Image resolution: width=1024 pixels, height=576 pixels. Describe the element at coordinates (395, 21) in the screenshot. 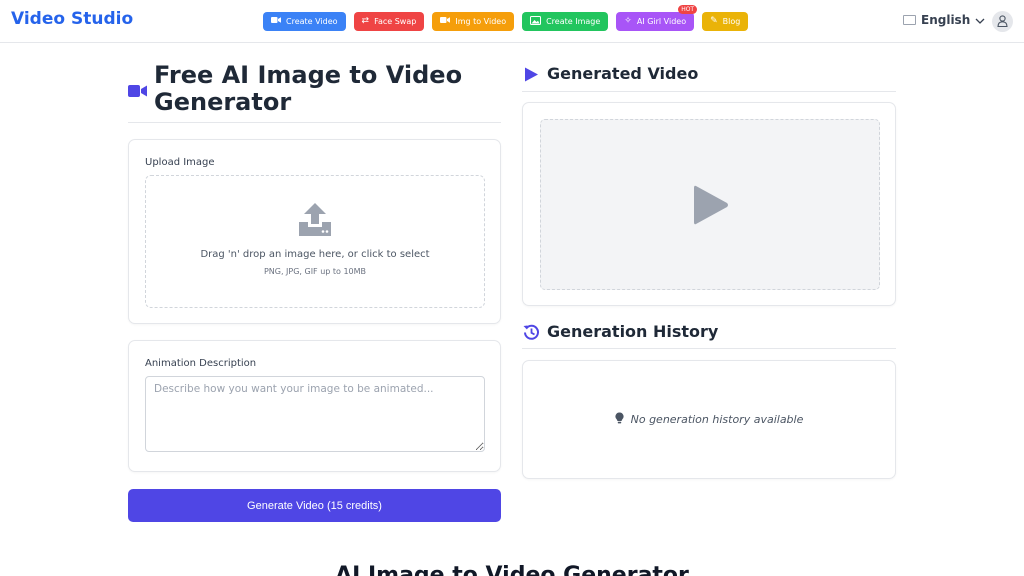

I see `nav-face-swap-label: Face Swap` at that location.